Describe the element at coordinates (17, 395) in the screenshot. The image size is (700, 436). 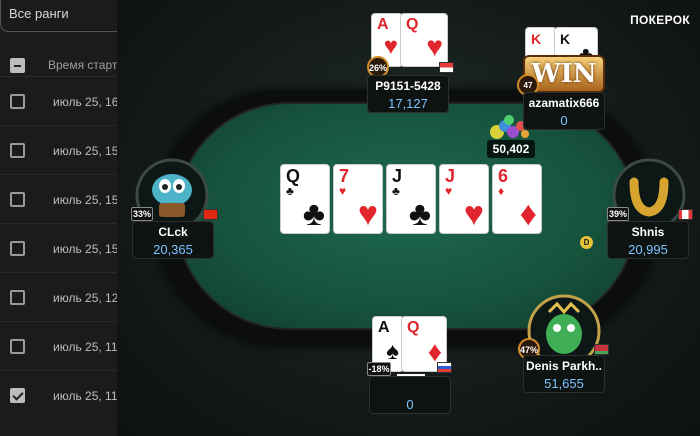
I see `row-checkbox-checked` at that location.